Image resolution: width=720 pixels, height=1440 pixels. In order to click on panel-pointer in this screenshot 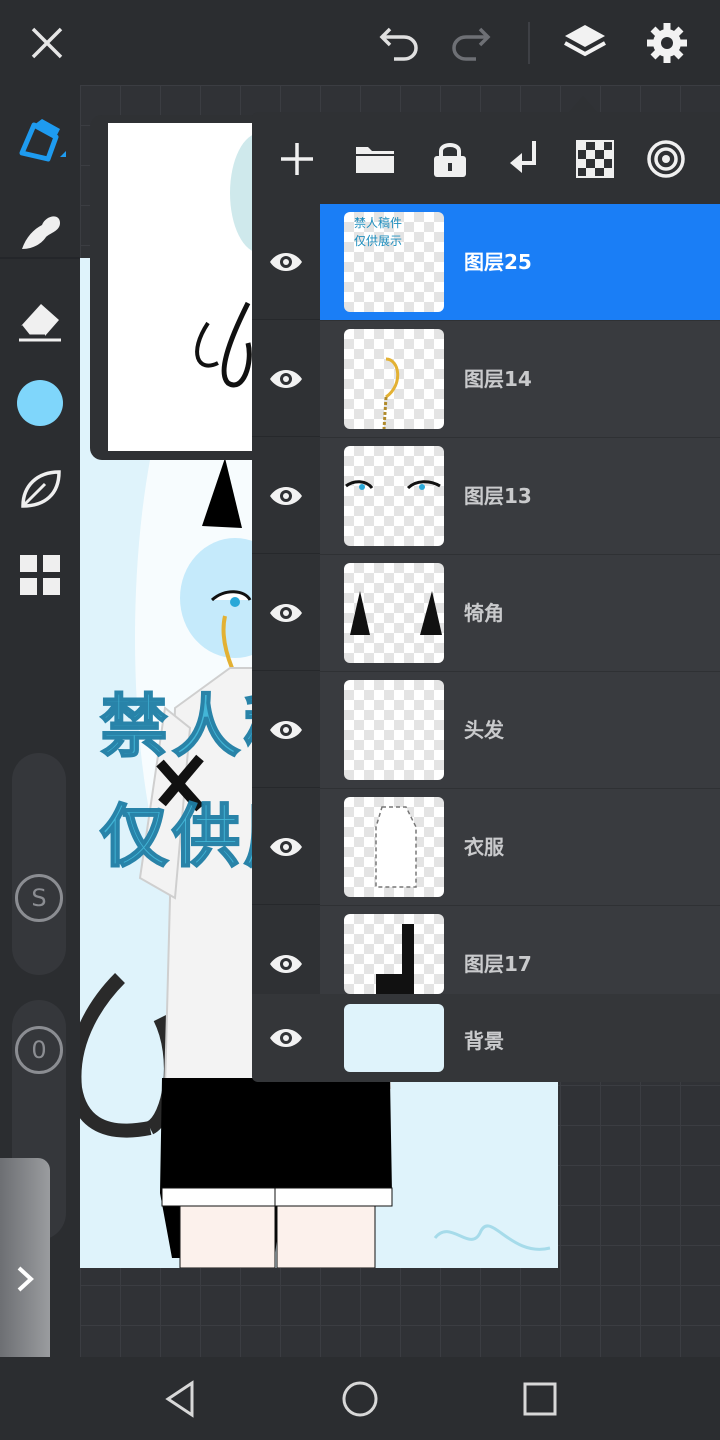, I will do `click(583, 104)`.